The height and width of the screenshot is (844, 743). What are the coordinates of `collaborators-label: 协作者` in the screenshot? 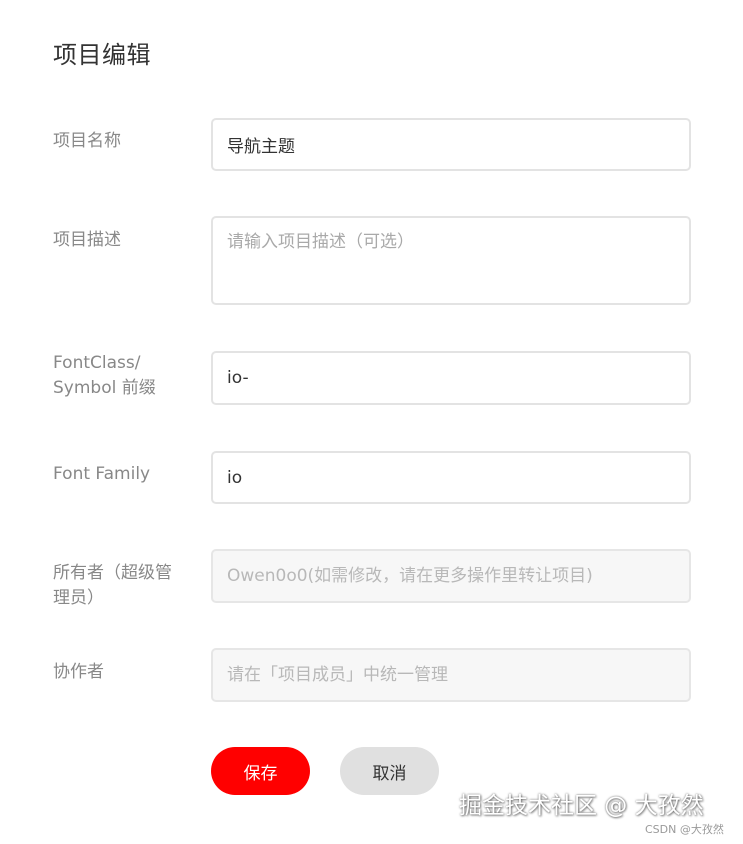 It's located at (78, 672).